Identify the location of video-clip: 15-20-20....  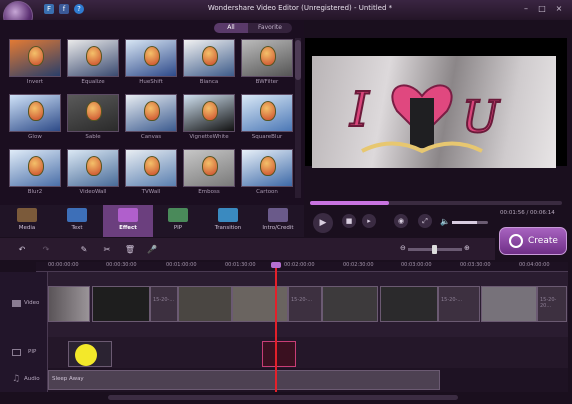
(552, 304).